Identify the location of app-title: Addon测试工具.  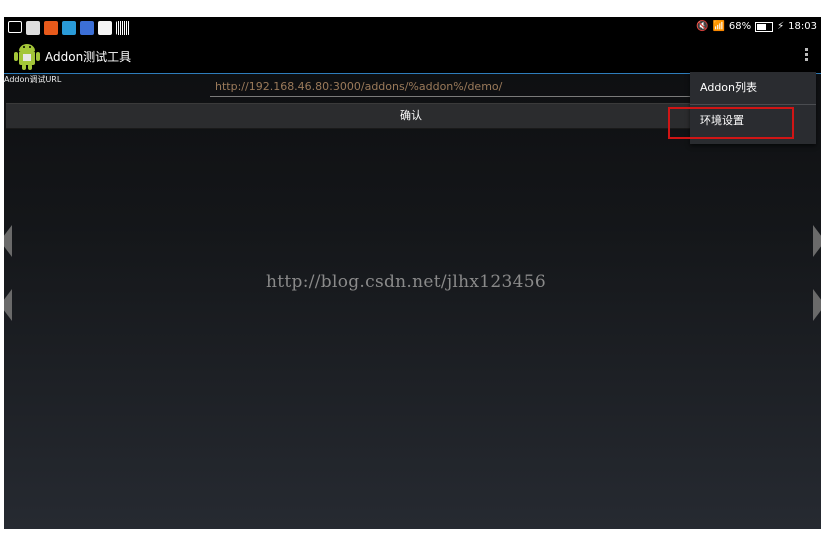
(88, 57).